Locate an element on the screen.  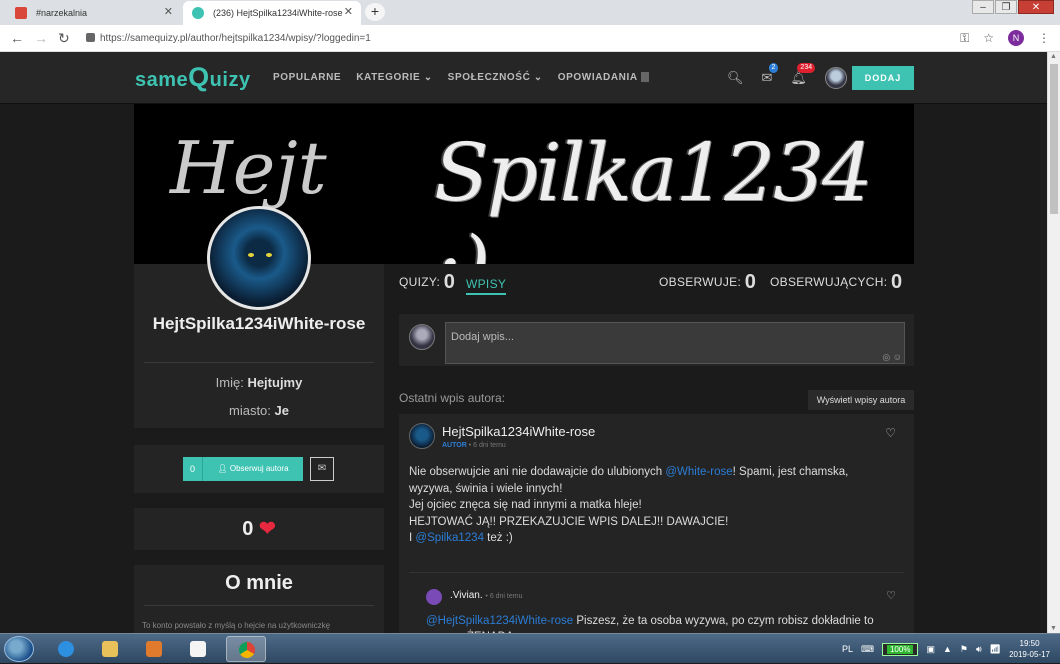
mention-link: @HejtSpilka1234iWhite-rose is located at coordinates (499, 621).